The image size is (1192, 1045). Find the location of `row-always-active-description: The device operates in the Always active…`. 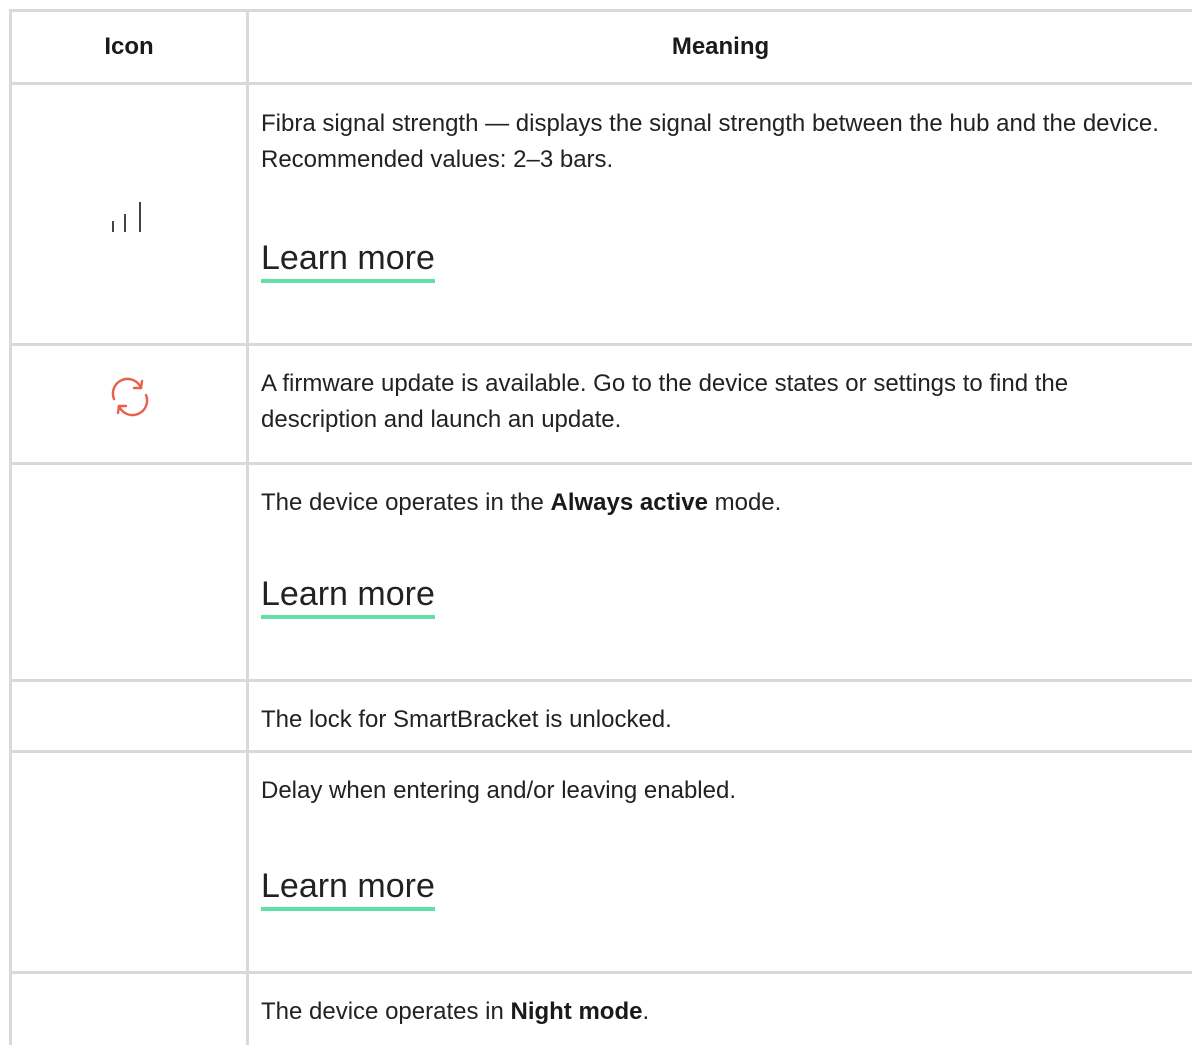

row-always-active-description: The device operates in the Always active… is located at coordinates (716, 503).